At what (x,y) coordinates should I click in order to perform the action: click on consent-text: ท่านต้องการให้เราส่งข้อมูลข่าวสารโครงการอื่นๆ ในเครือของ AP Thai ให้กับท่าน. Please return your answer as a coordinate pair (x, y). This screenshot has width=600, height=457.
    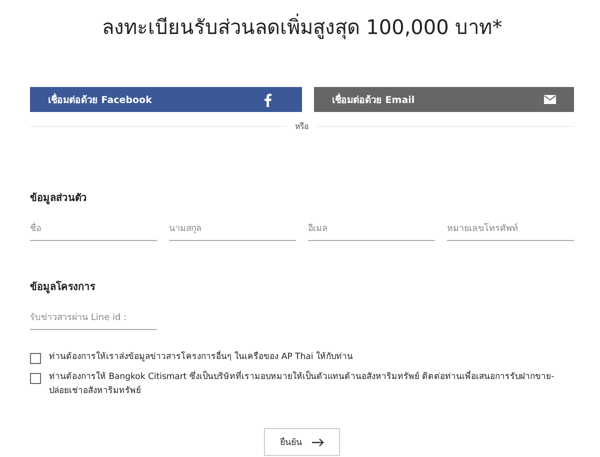
    Looking at the image, I should click on (201, 357).